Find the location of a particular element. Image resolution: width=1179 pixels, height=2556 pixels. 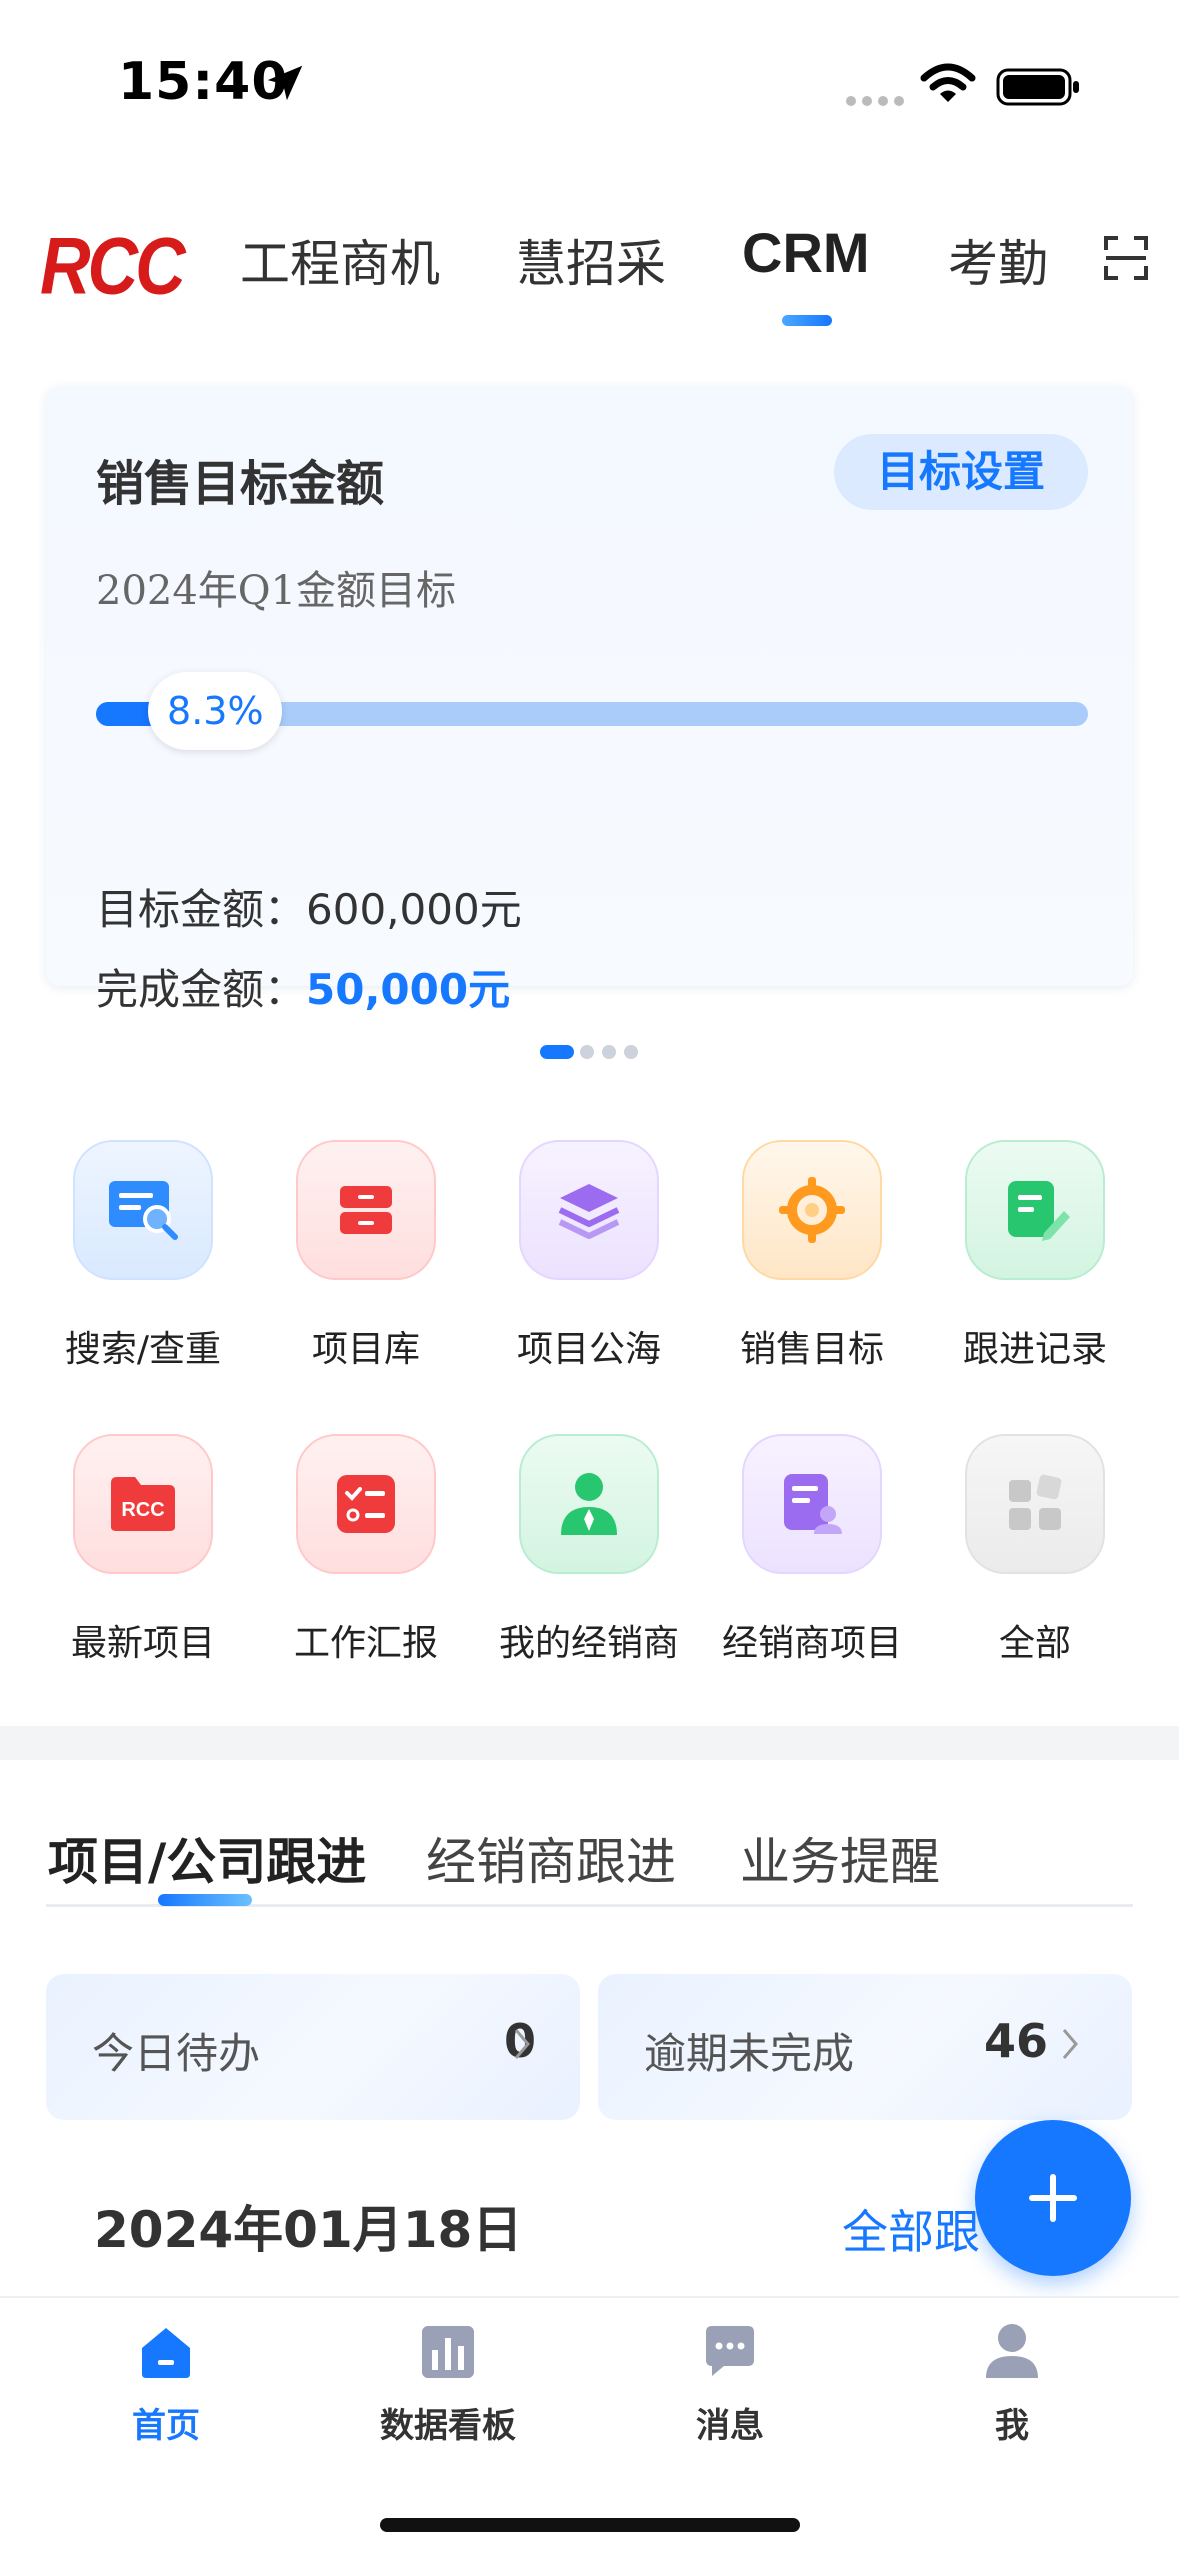

add-fab-button is located at coordinates (1053, 2198).